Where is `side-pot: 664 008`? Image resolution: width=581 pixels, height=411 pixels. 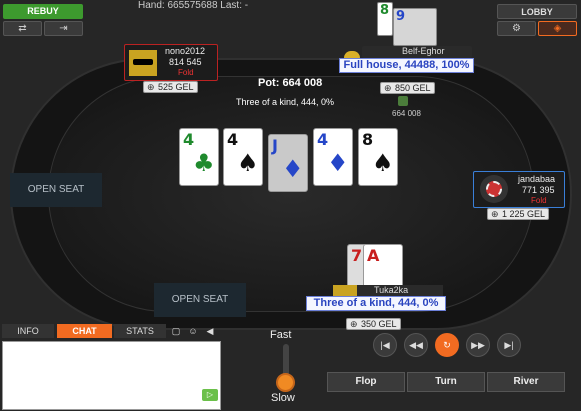
side-pot: 664 008 is located at coordinates (406, 113).